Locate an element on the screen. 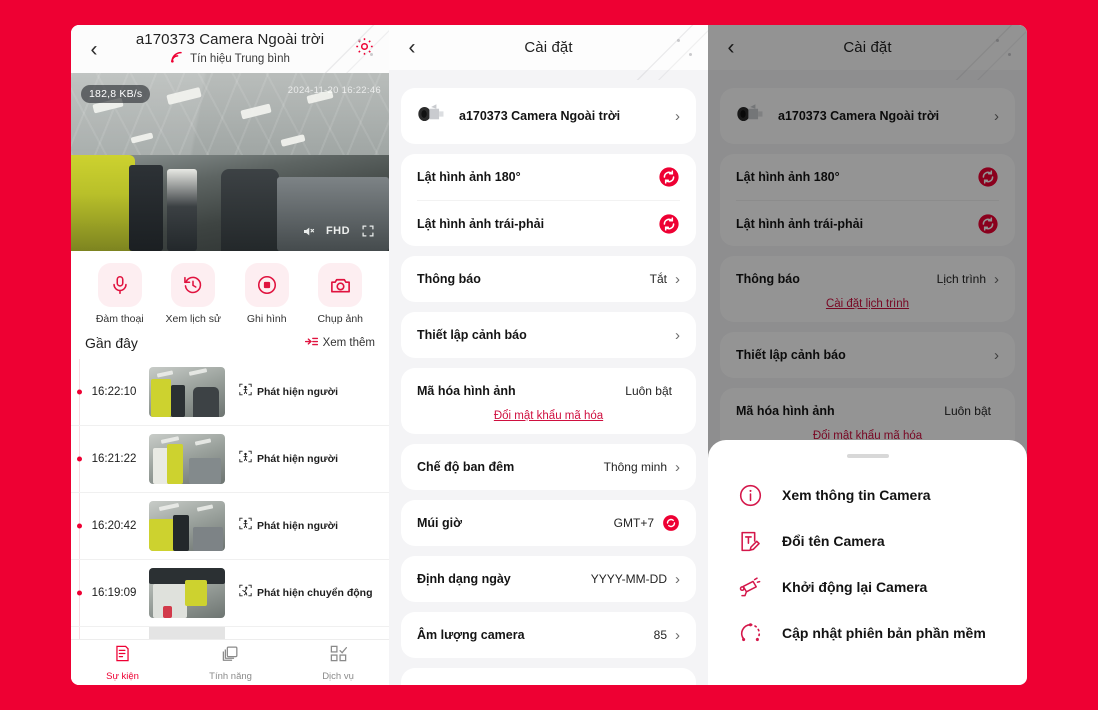 This screenshot has height=710, width=1098. tab-events: Sự kiện is located at coordinates (122, 663).